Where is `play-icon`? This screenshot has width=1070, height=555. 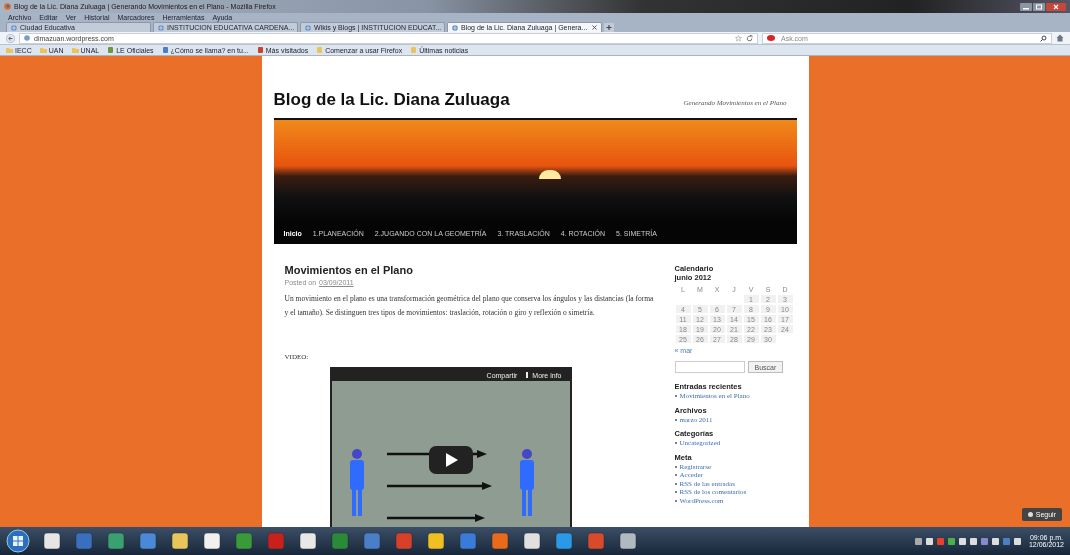
play-icon is located at coordinates (450, 460).